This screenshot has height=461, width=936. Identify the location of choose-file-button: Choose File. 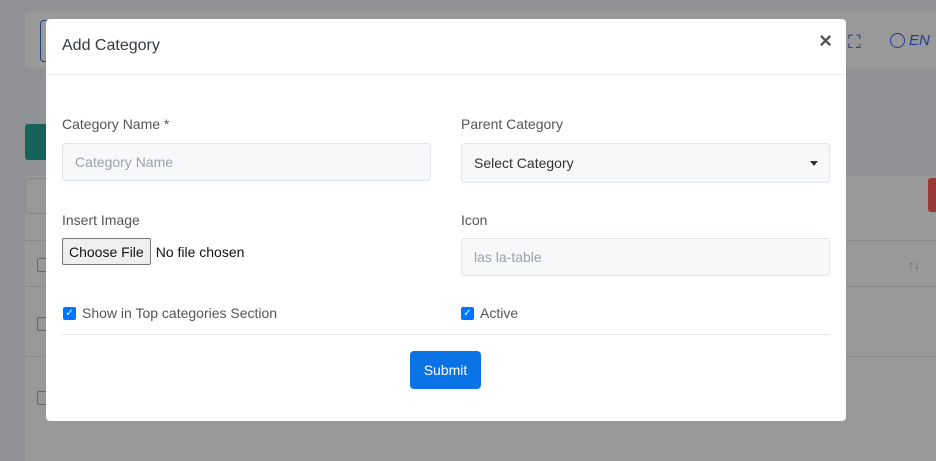
(106, 251).